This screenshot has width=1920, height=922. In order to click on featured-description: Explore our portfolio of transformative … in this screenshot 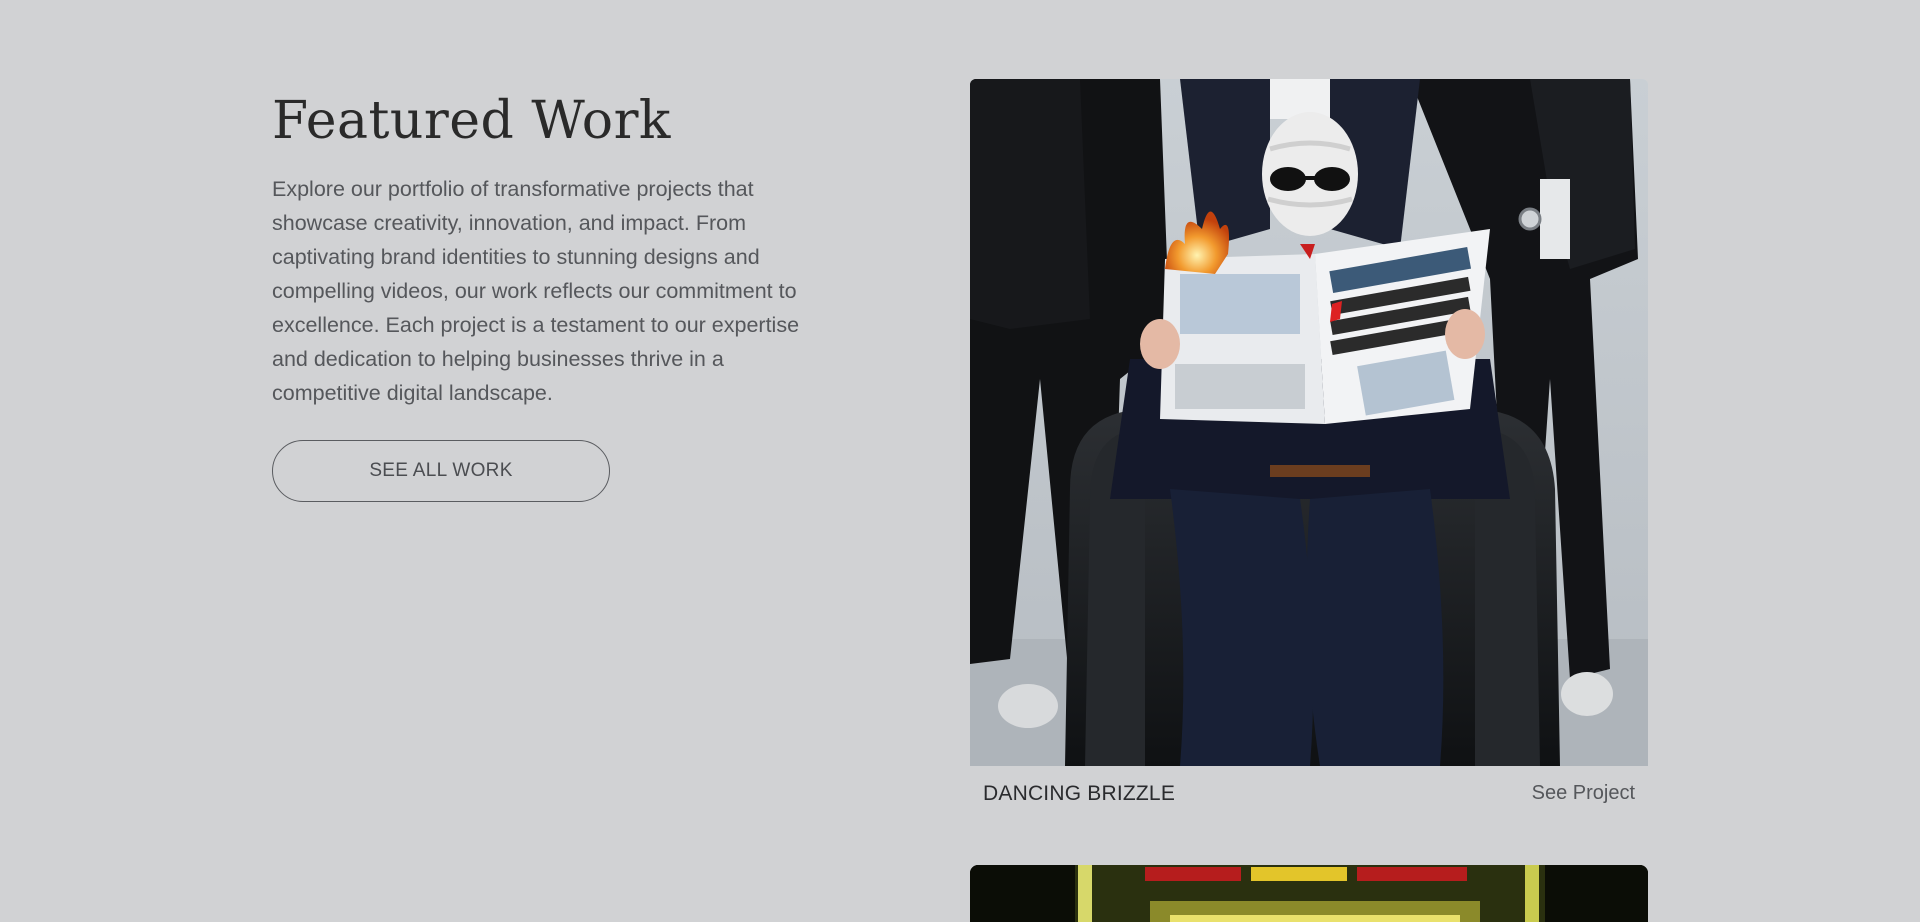, I will do `click(536, 291)`.